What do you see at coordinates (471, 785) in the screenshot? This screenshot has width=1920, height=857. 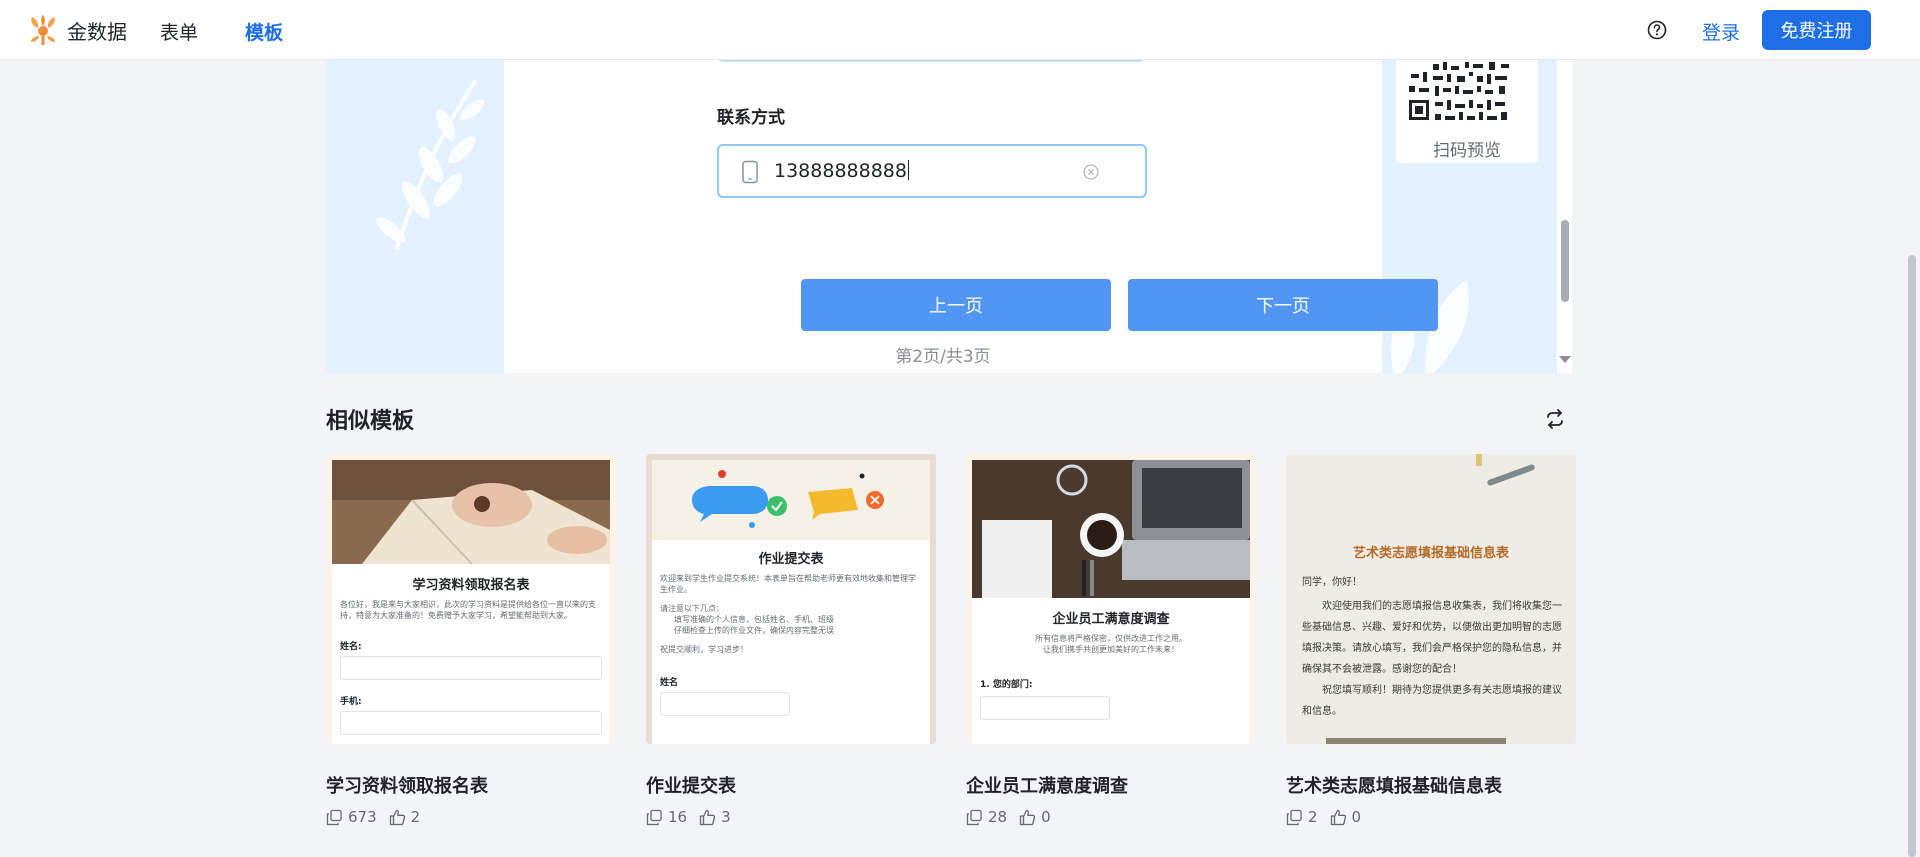 I see `template-title: 学习资料领取报名表` at bounding box center [471, 785].